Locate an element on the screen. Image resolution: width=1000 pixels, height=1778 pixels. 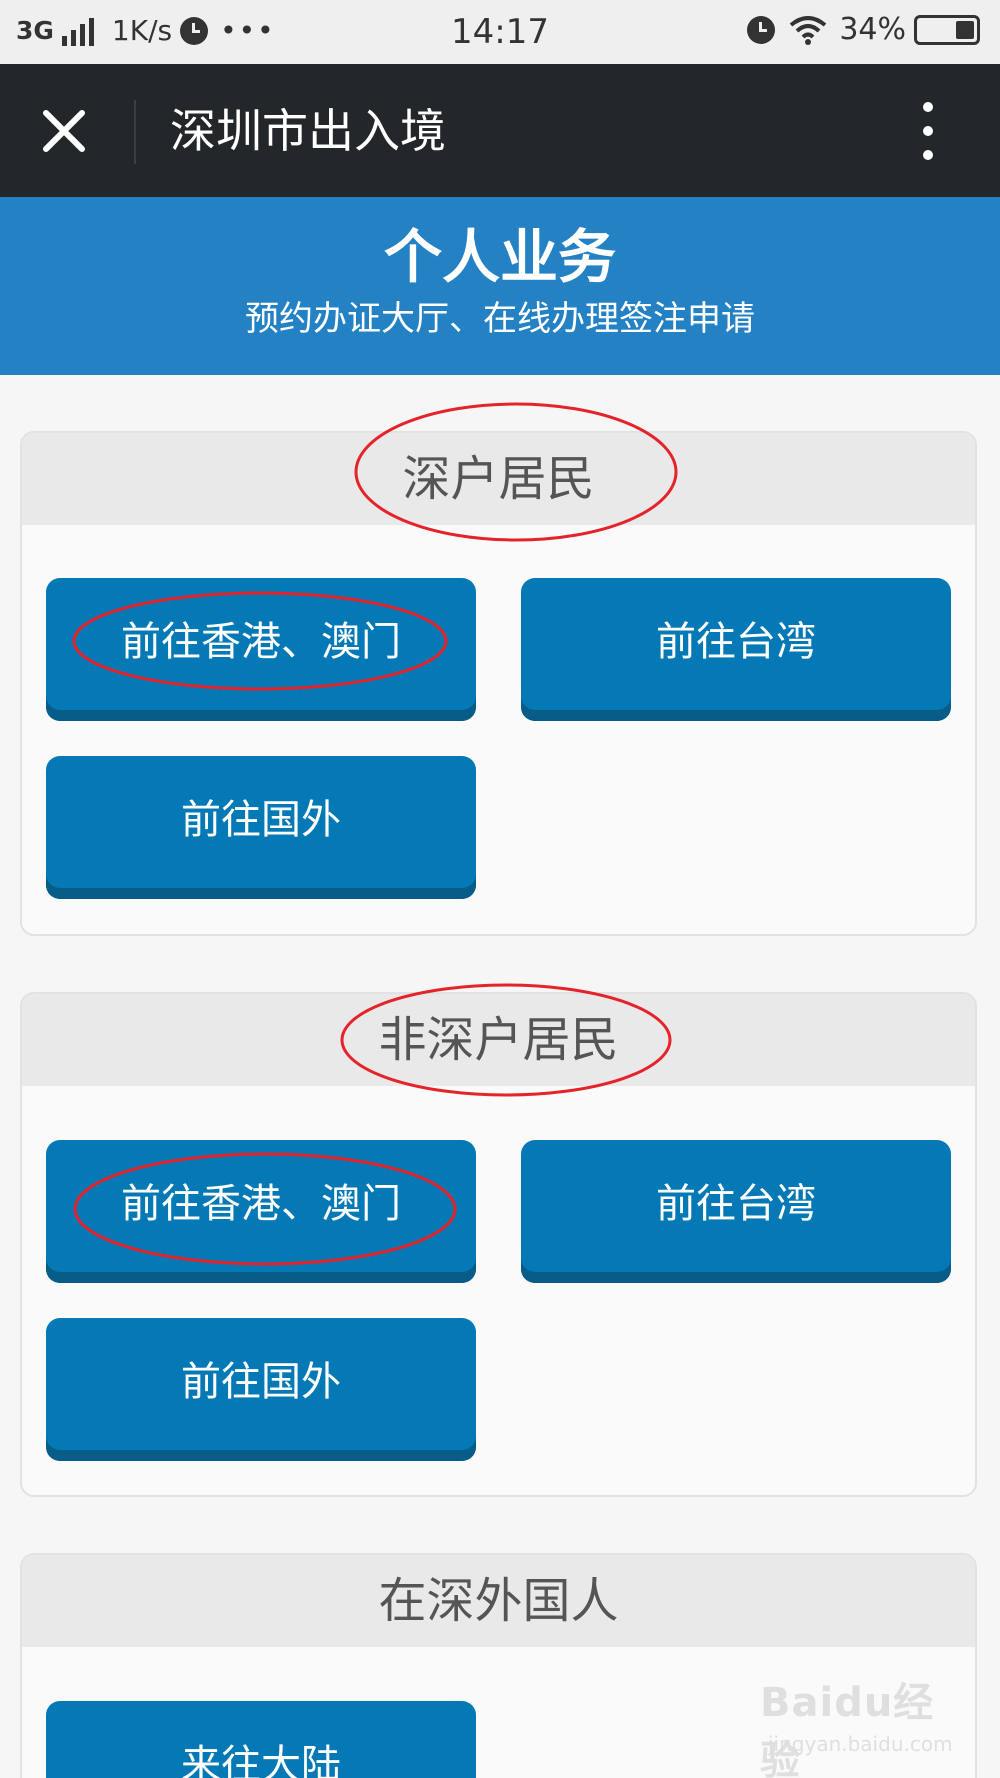
banner-subtitle: 预约办证大厅、在线办理签注申请 is located at coordinates (500, 319).